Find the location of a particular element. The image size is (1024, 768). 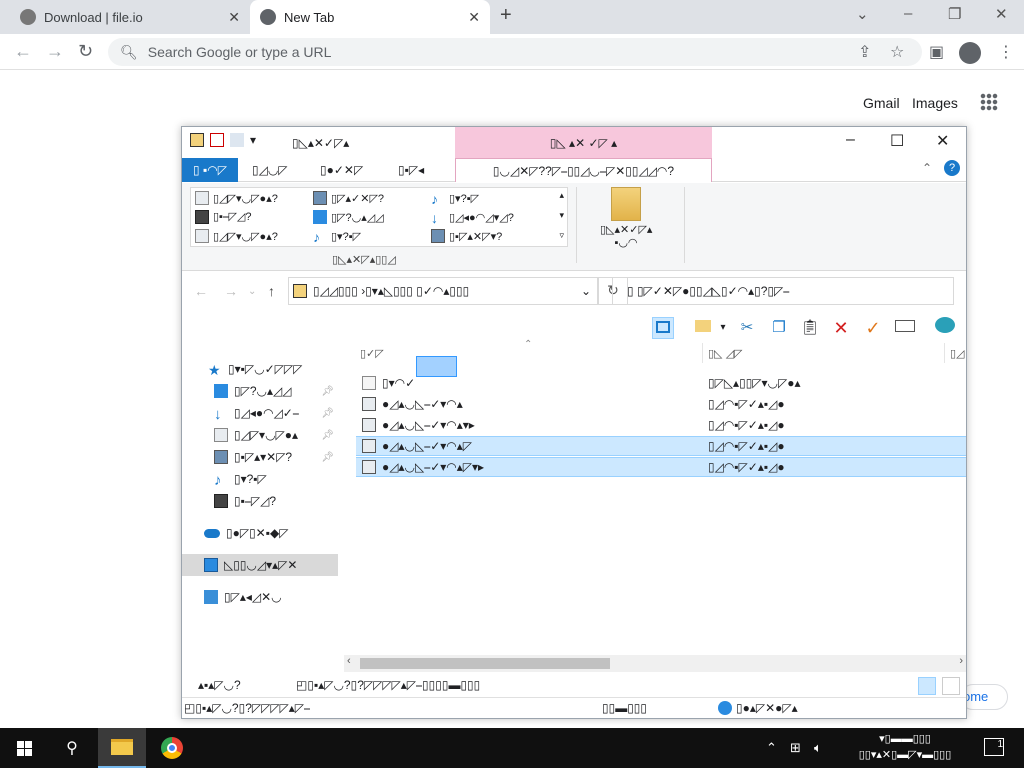

network-tray-icon: ⊞ is located at coordinates (795, 748).